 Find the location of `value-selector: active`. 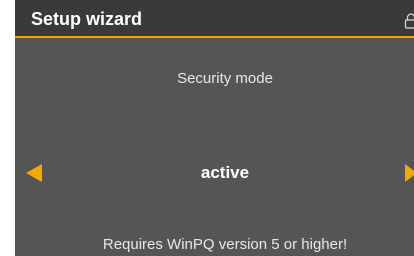

value-selector: active is located at coordinates (214, 173).